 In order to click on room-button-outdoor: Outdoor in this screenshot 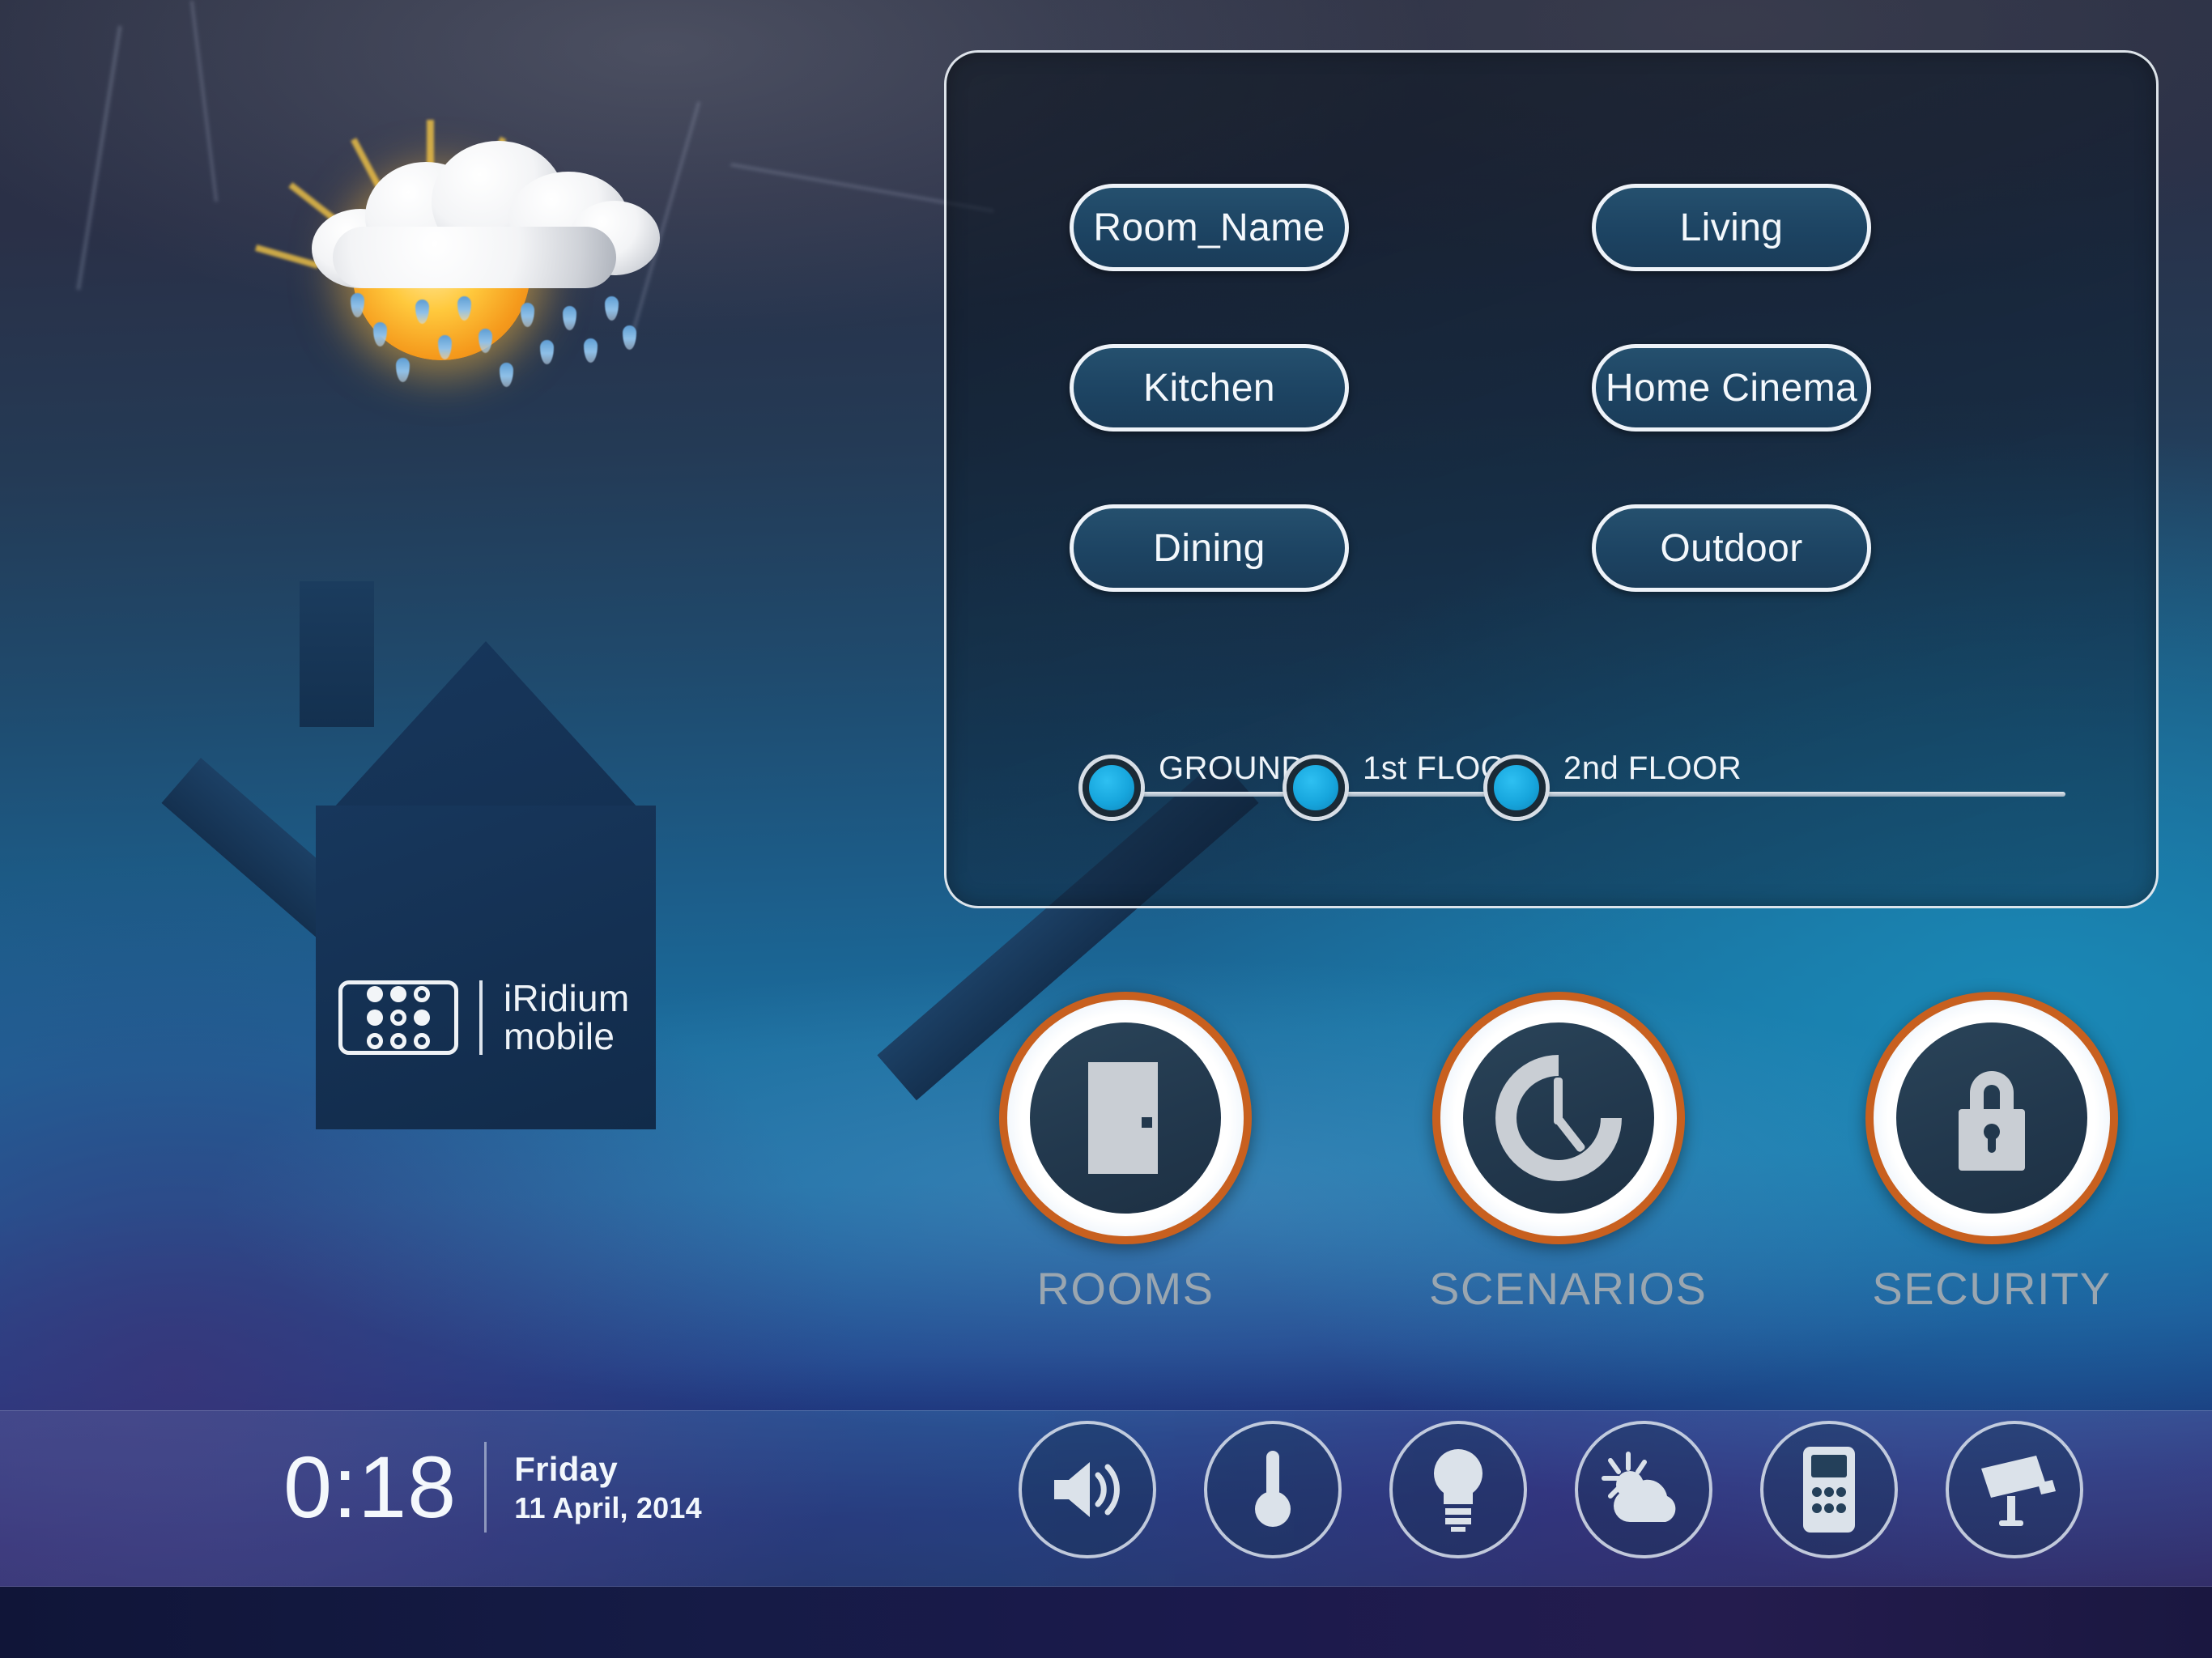, I will do `click(1731, 548)`.